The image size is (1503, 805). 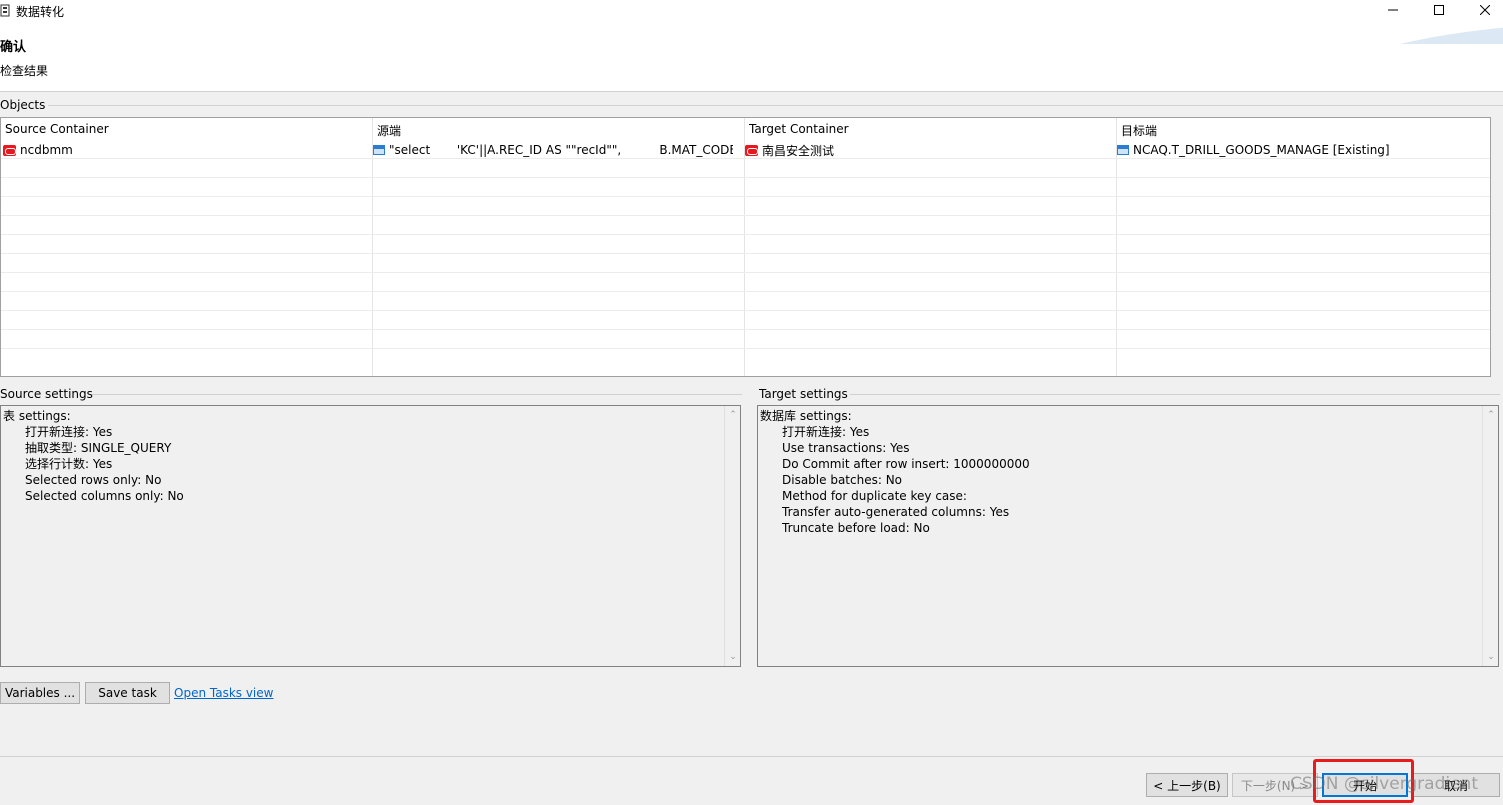 What do you see at coordinates (798, 150) in the screenshot?
I see `target-container-value: 南昌安全测试` at bounding box center [798, 150].